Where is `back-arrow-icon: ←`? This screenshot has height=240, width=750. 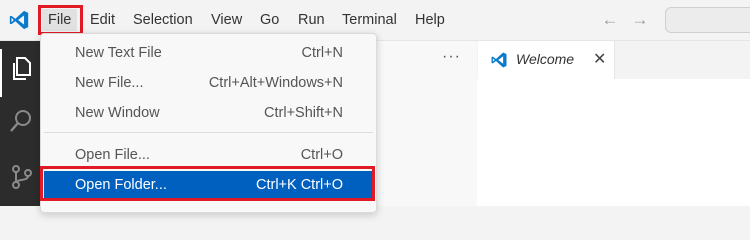
back-arrow-icon: ← is located at coordinates (610, 20).